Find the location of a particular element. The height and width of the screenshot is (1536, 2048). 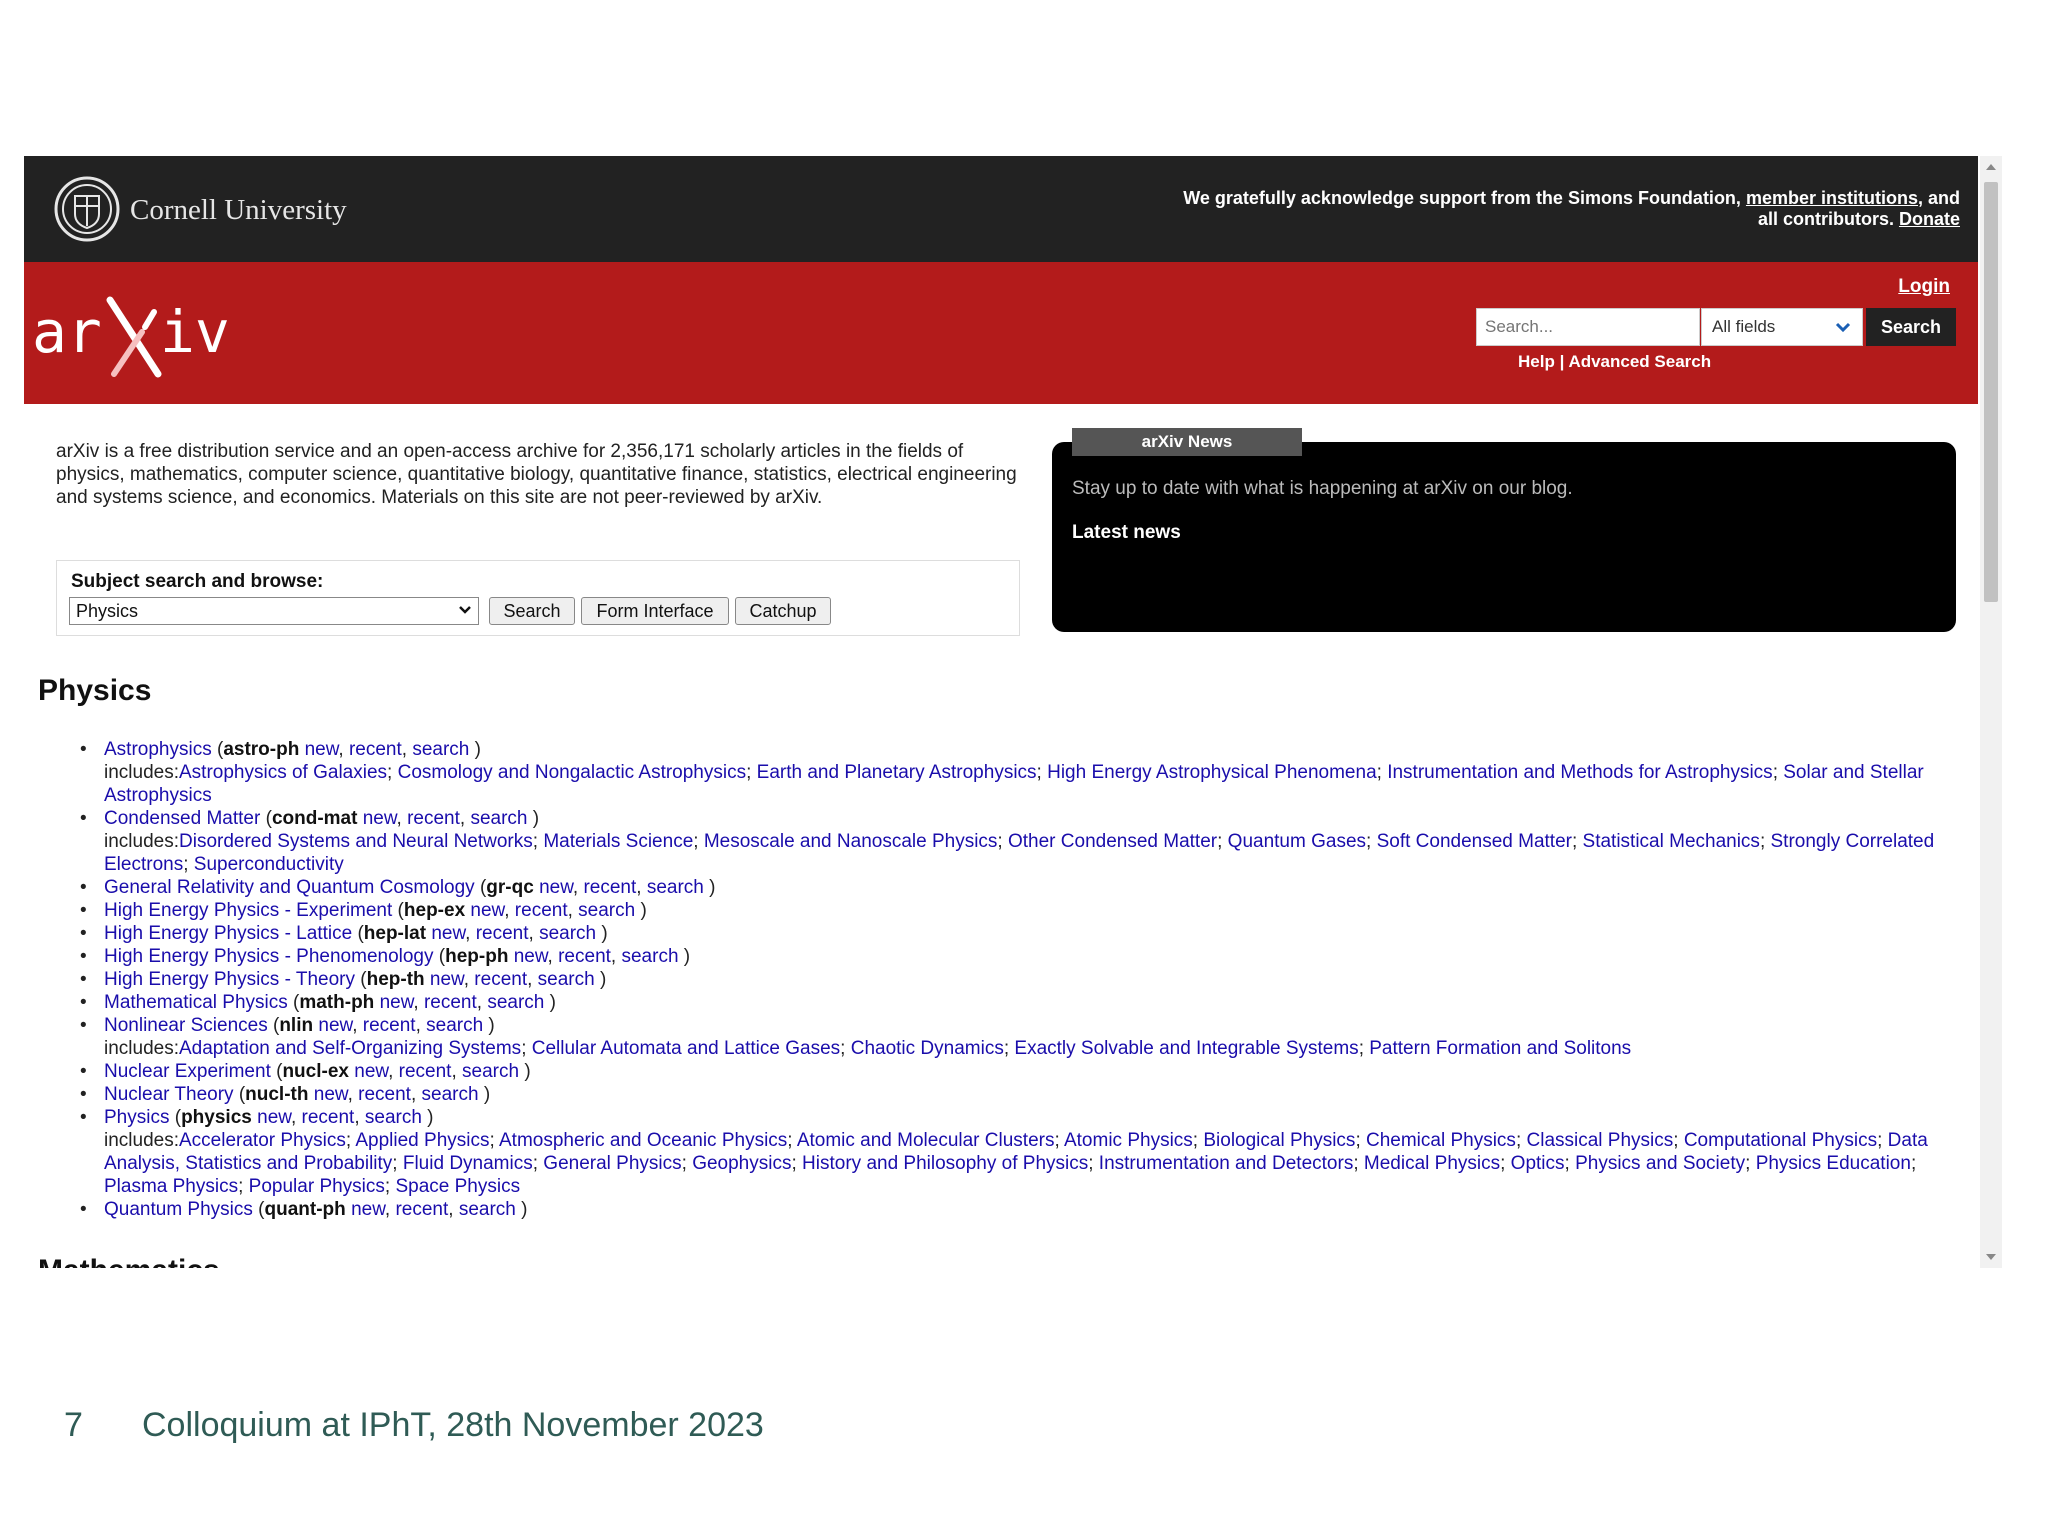

category-link: Pattern Formation and Solitons is located at coordinates (1500, 1048).